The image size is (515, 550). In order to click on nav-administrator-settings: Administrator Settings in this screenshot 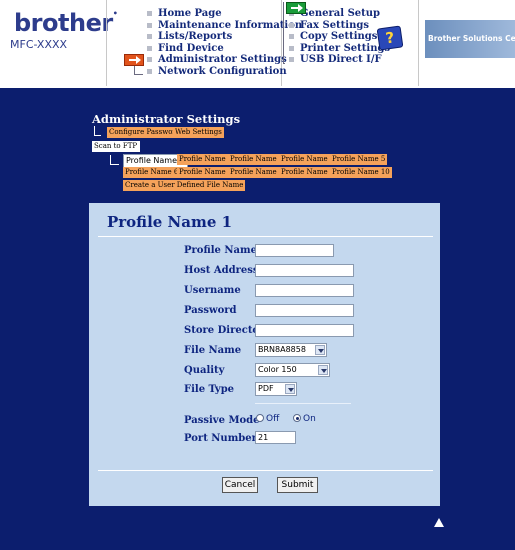, I will do `click(224, 60)`.